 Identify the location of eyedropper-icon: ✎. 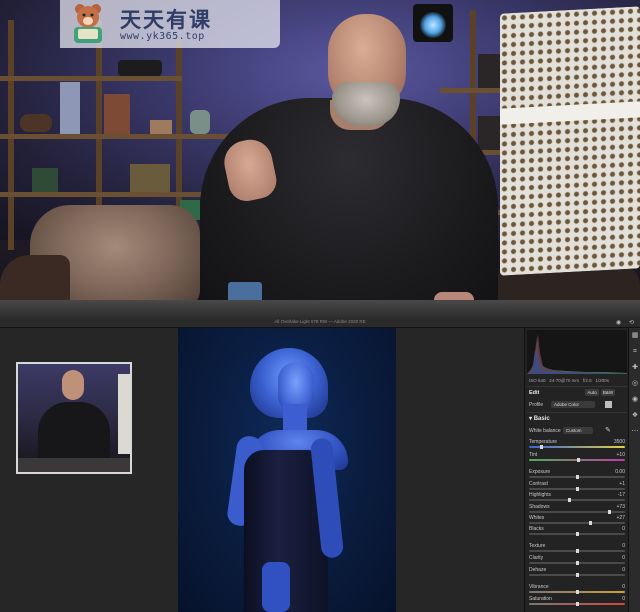
(608, 430).